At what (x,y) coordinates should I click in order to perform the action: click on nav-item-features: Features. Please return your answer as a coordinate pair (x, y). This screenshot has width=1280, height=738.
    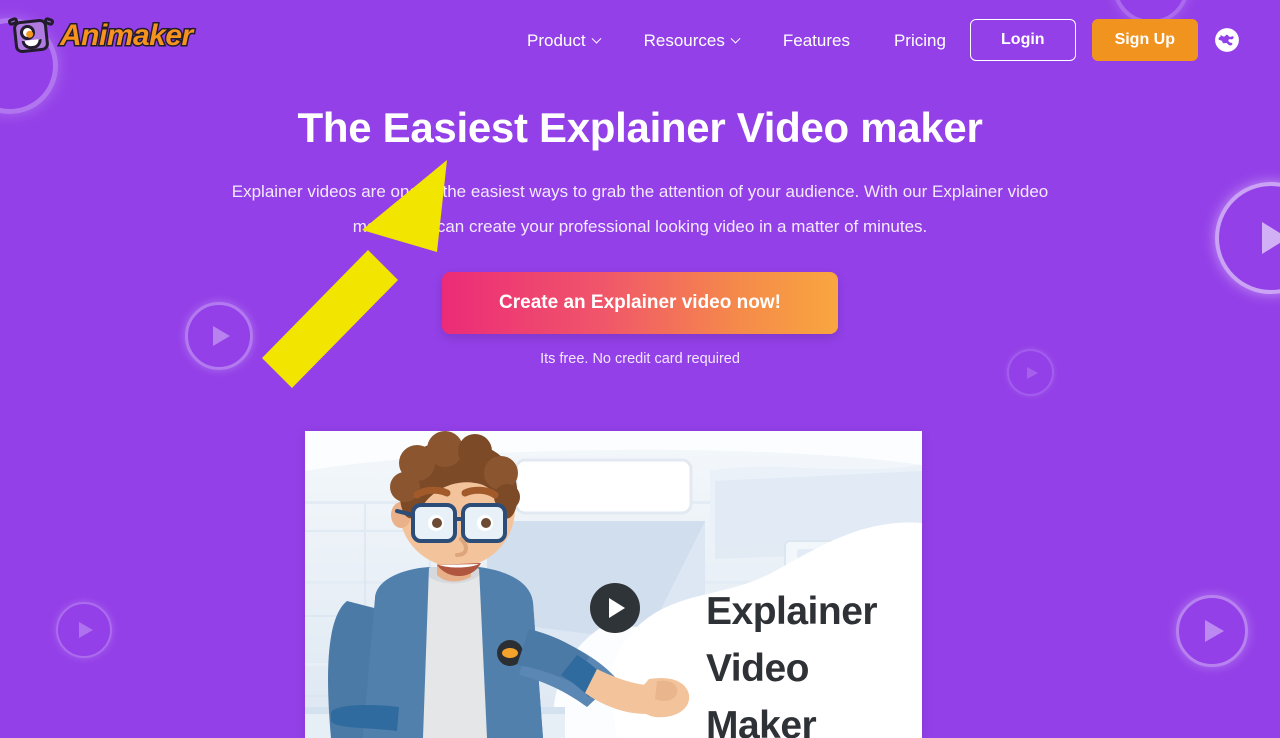
    Looking at the image, I should click on (816, 41).